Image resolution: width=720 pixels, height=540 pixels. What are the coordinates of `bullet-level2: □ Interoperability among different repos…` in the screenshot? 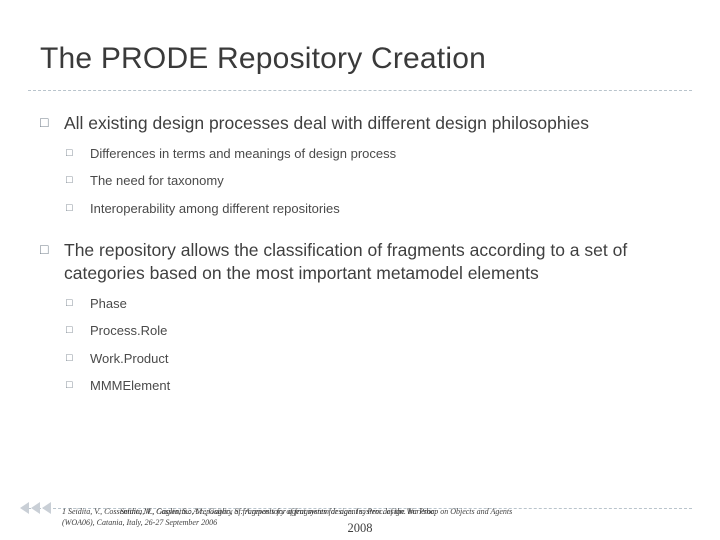 It's located at (378, 209).